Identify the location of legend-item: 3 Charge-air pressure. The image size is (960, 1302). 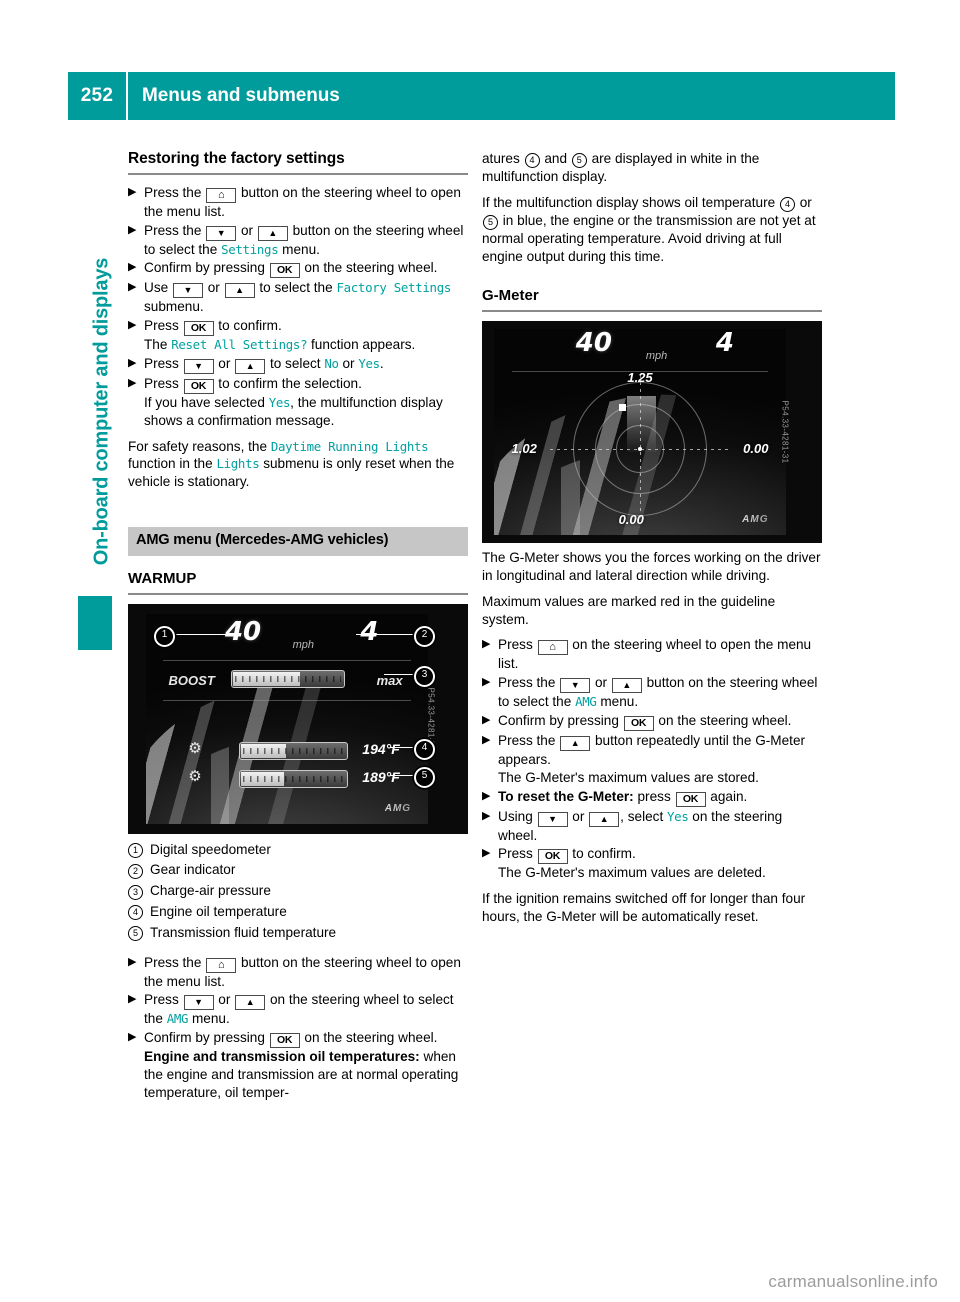
(298, 891).